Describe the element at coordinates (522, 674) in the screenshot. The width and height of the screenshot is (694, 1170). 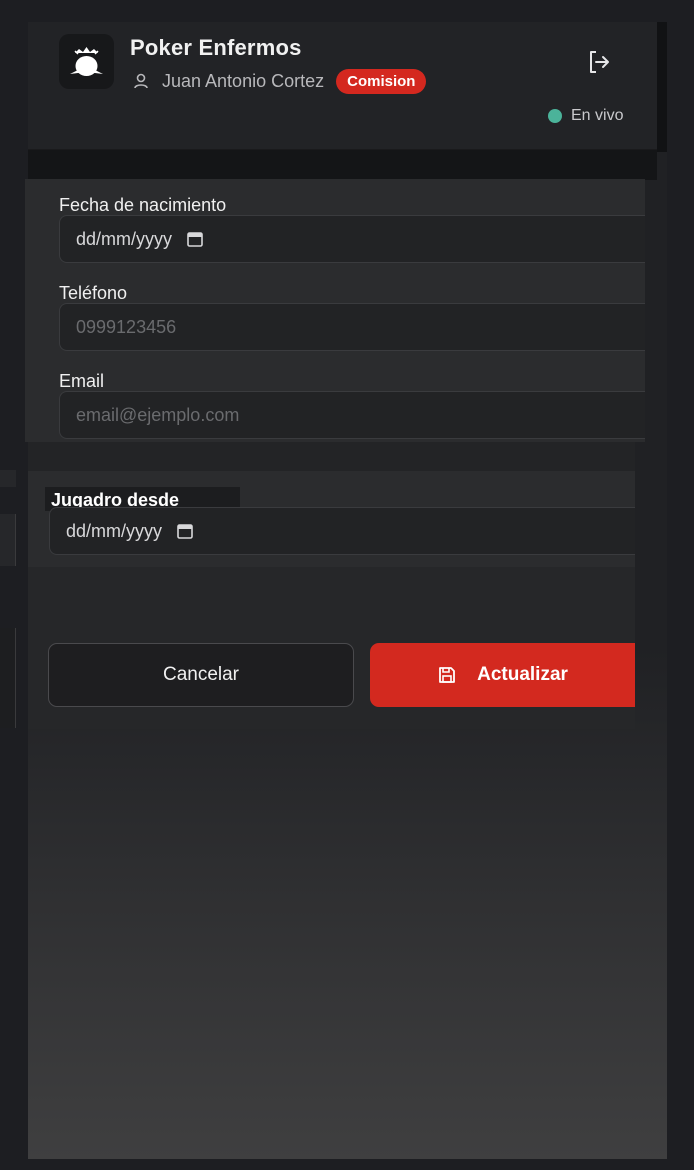
I see `update-label: Actualizar` at that location.